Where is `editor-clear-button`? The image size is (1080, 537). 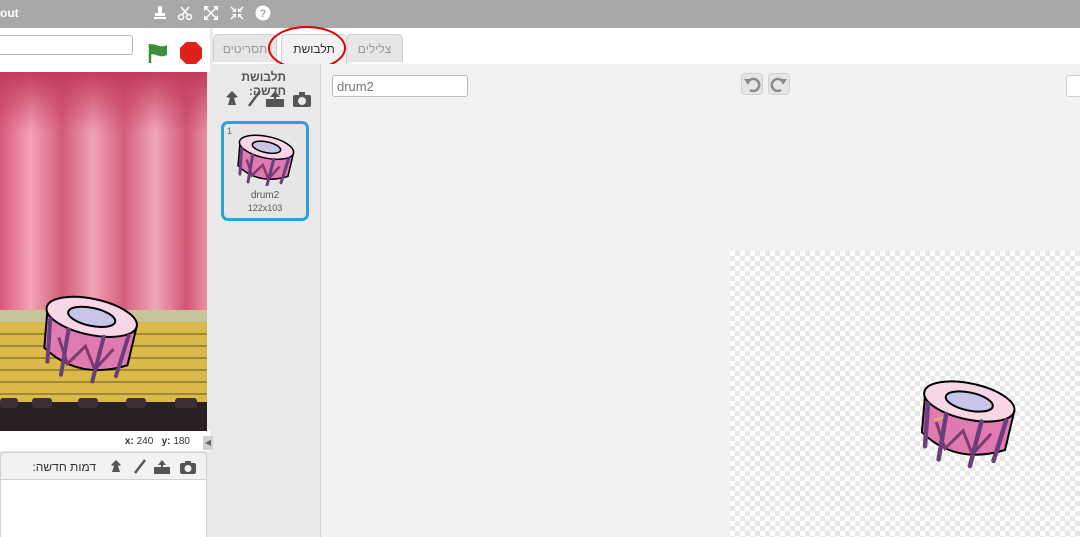
editor-clear-button is located at coordinates (1073, 86).